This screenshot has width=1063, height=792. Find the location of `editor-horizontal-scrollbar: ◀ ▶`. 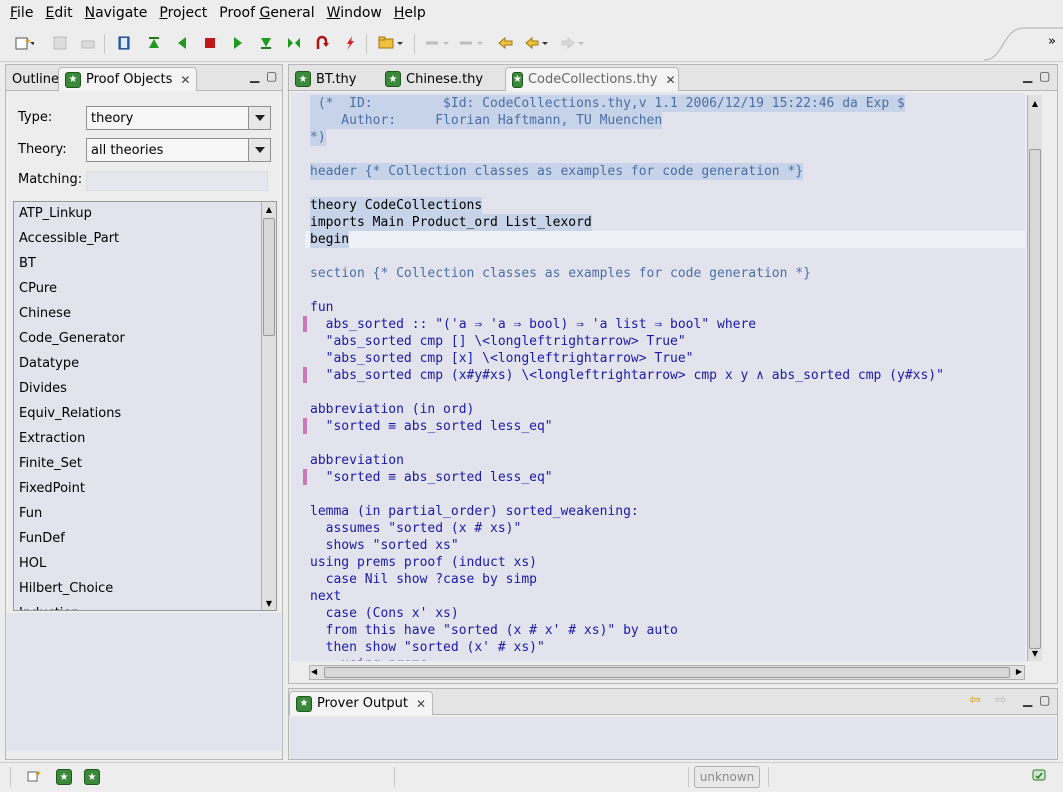

editor-horizontal-scrollbar: ◀ ▶ is located at coordinates (667, 672).